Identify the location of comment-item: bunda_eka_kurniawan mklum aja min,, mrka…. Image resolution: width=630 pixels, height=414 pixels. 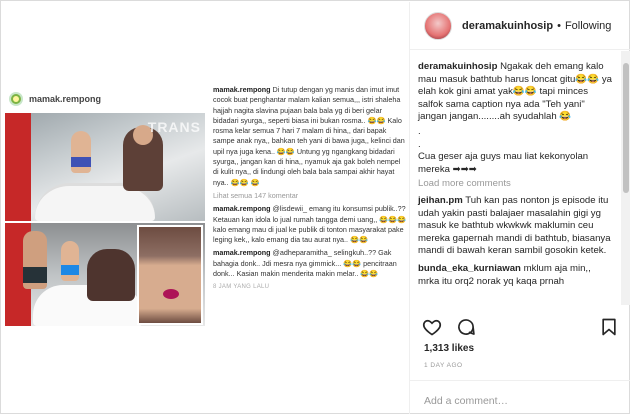
(515, 275).